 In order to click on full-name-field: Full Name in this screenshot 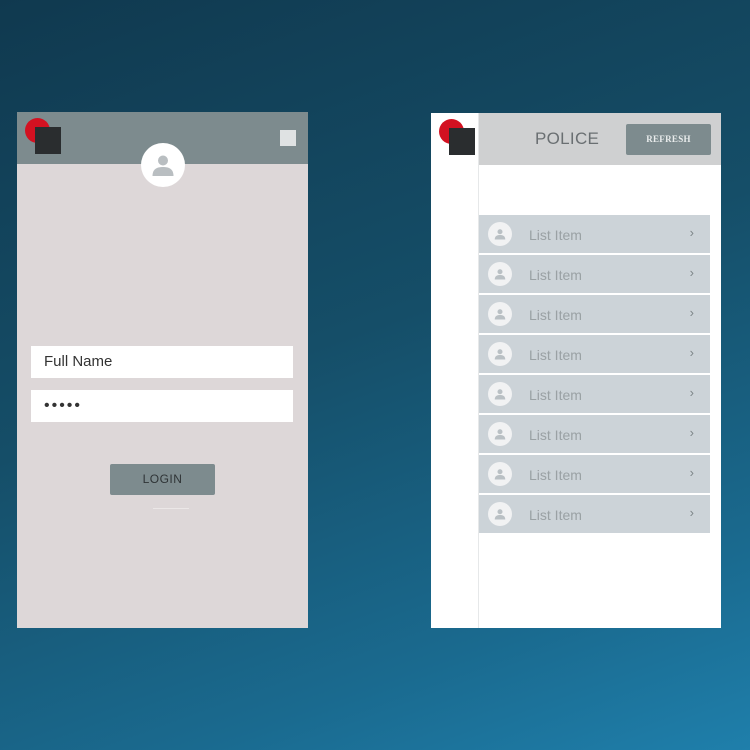, I will do `click(162, 362)`.